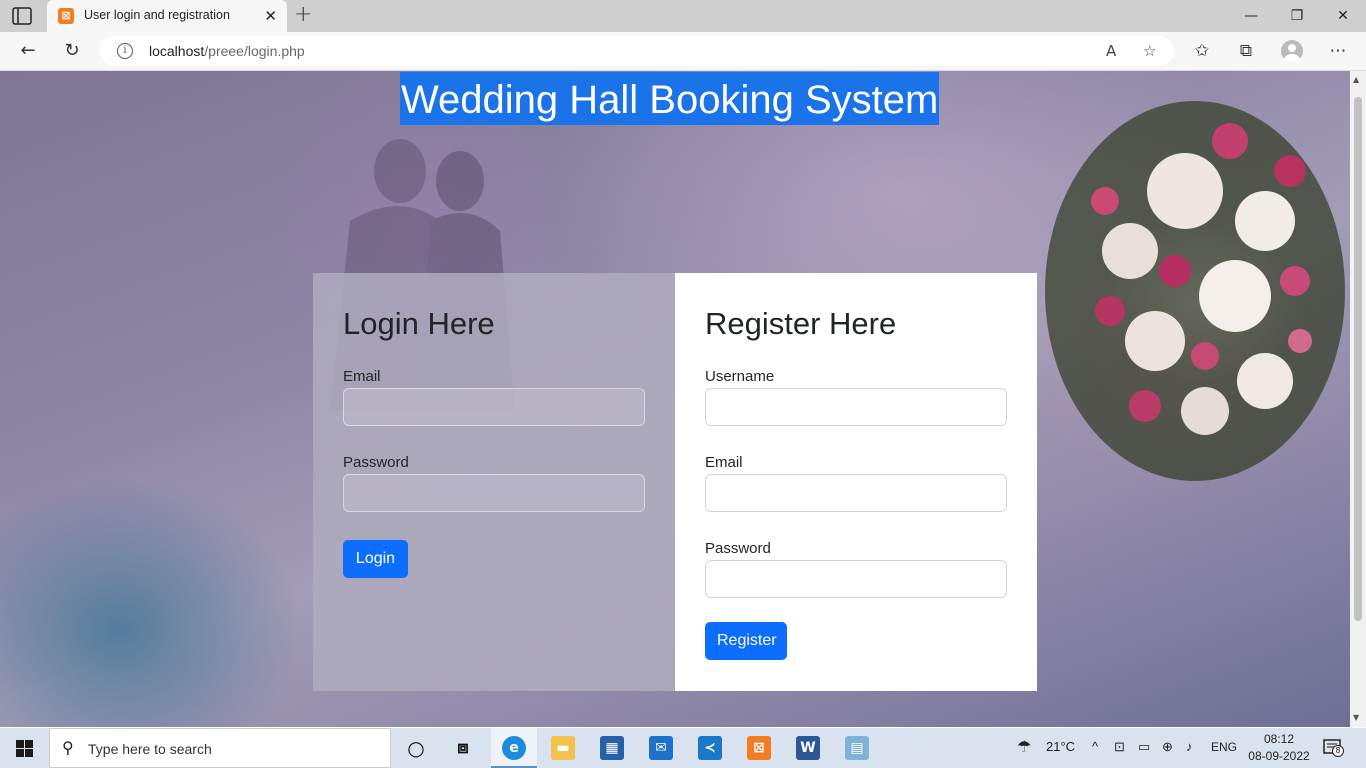  What do you see at coordinates (270, 16) in the screenshot?
I see `tab-close-icon: ✕` at bounding box center [270, 16].